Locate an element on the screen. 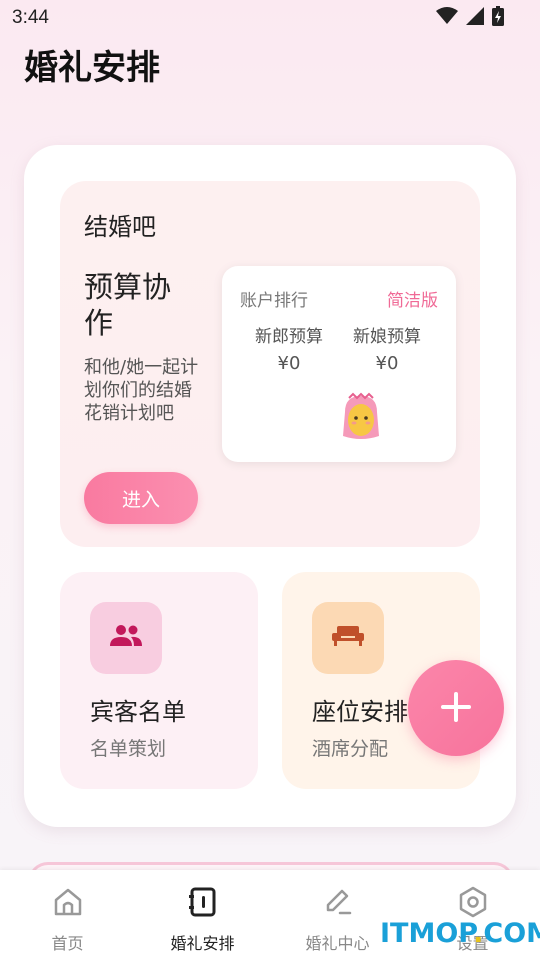 This screenshot has height=960, width=540. nav-item-home: 首页 is located at coordinates (67, 915).